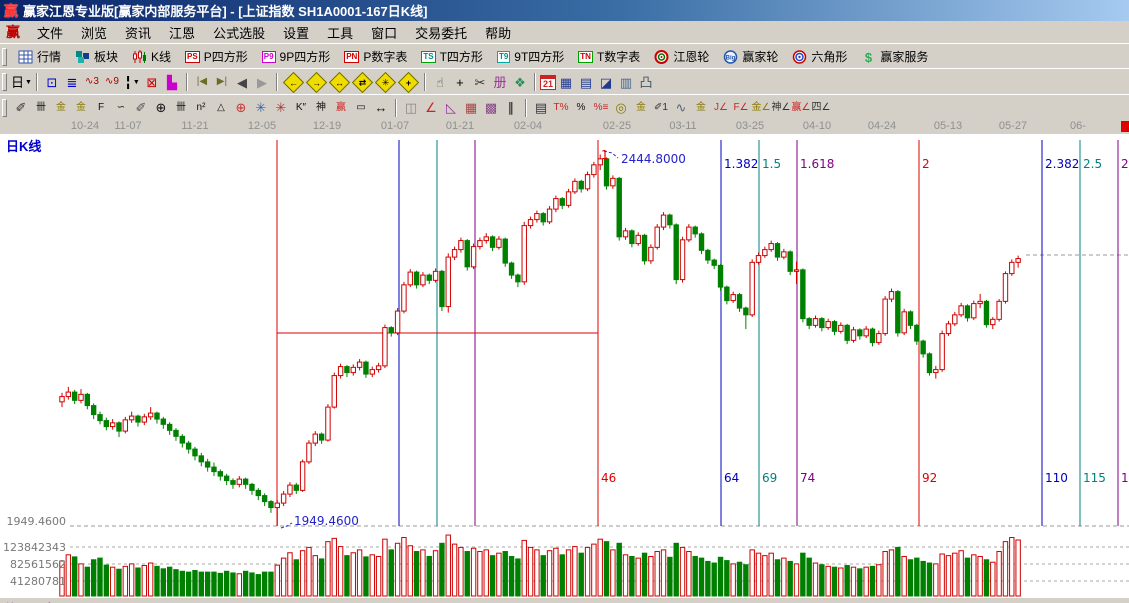 The image size is (1129, 603). I want to click on period-dropdown-button: 日 ▼, so click(21, 82).